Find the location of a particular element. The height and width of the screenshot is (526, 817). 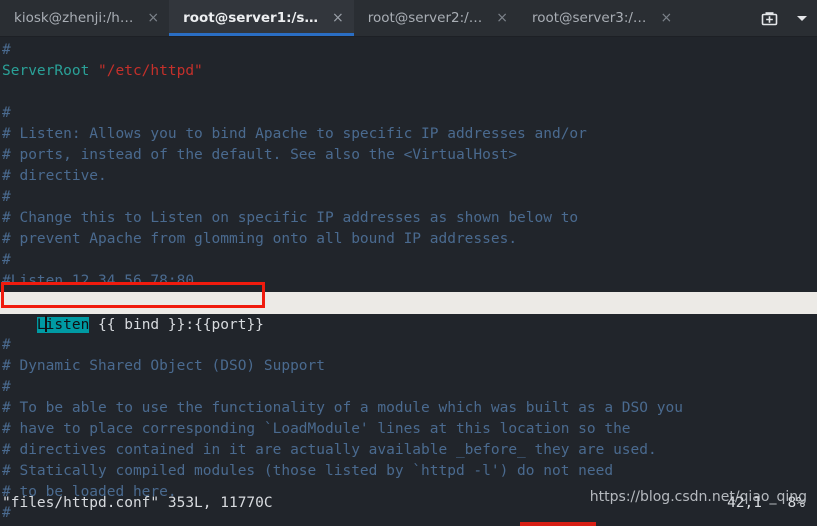

terminal-text: #Listen 12.34.56.78:80 is located at coordinates (98, 281).